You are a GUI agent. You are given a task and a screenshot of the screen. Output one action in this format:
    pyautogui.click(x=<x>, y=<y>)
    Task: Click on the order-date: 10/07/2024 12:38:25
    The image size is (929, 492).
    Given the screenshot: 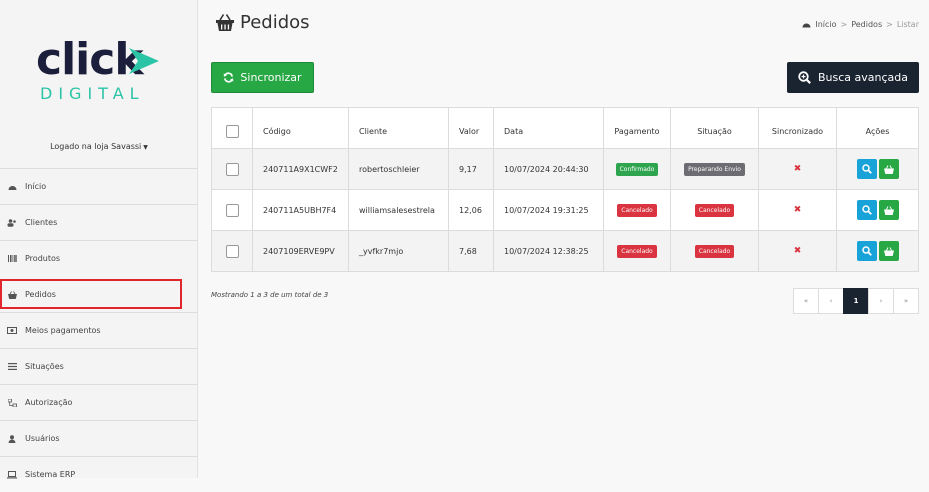 What is the action you would take?
    pyautogui.click(x=548, y=251)
    